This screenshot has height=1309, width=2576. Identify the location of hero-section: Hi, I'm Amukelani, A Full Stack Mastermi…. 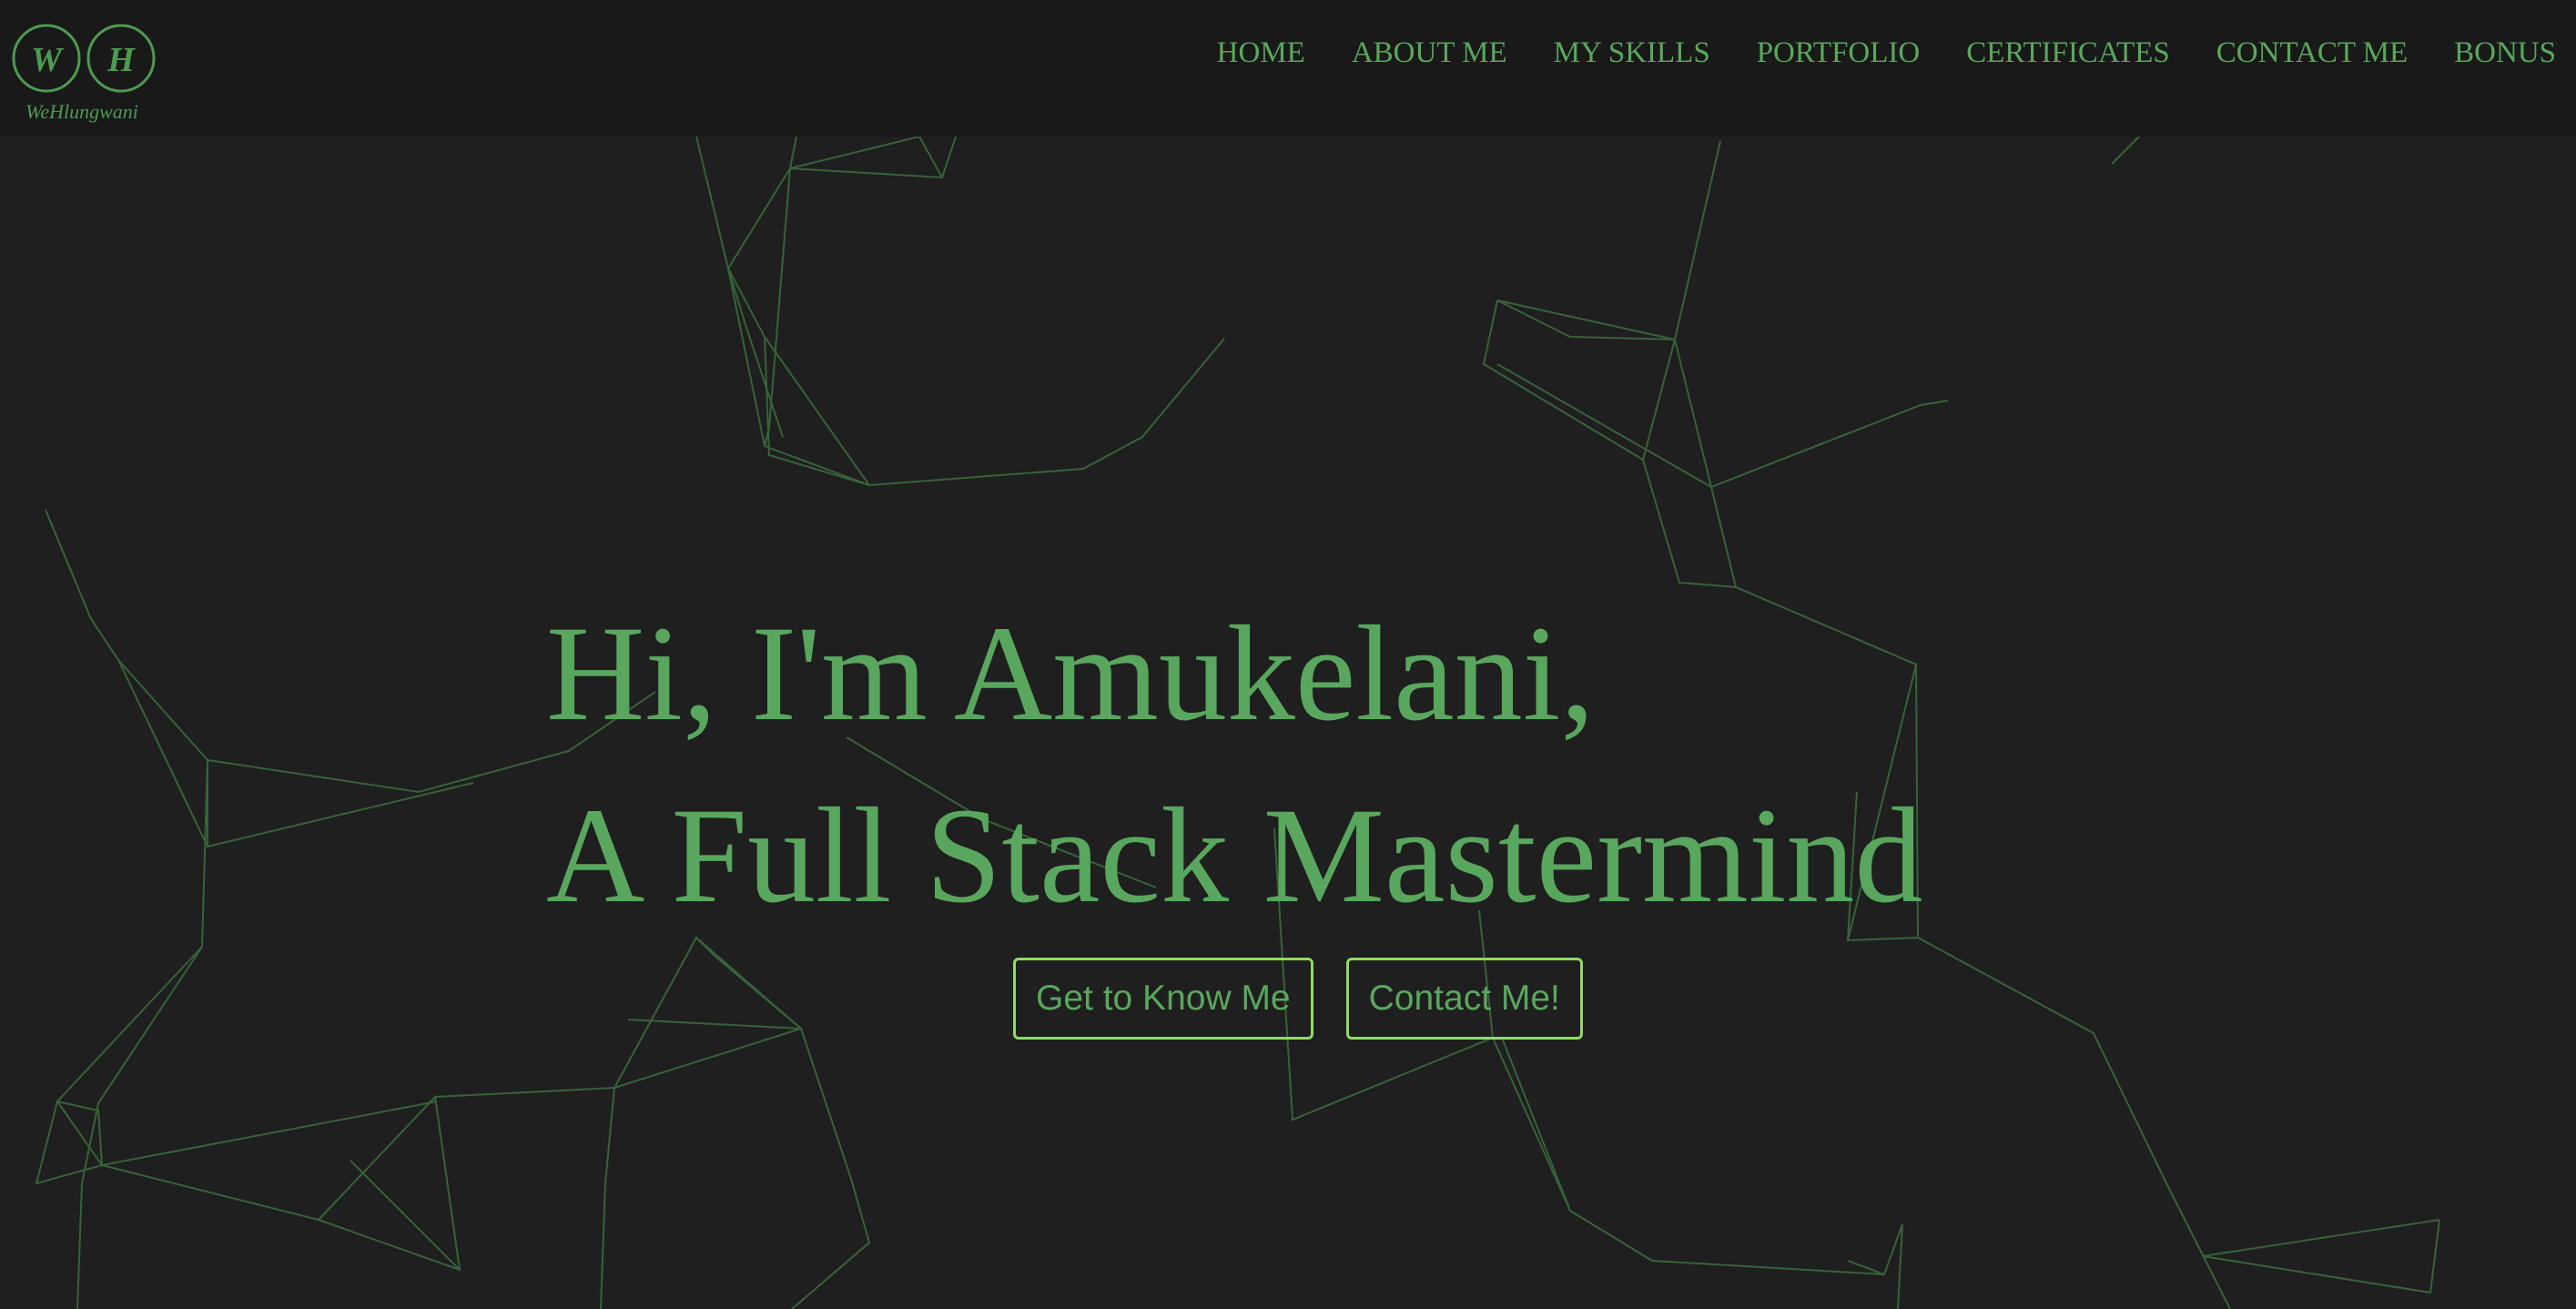
(1234, 765).